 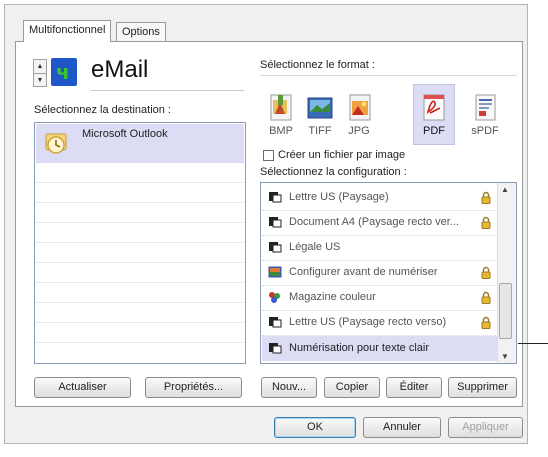 I want to click on title-divider, so click(x=167, y=90).